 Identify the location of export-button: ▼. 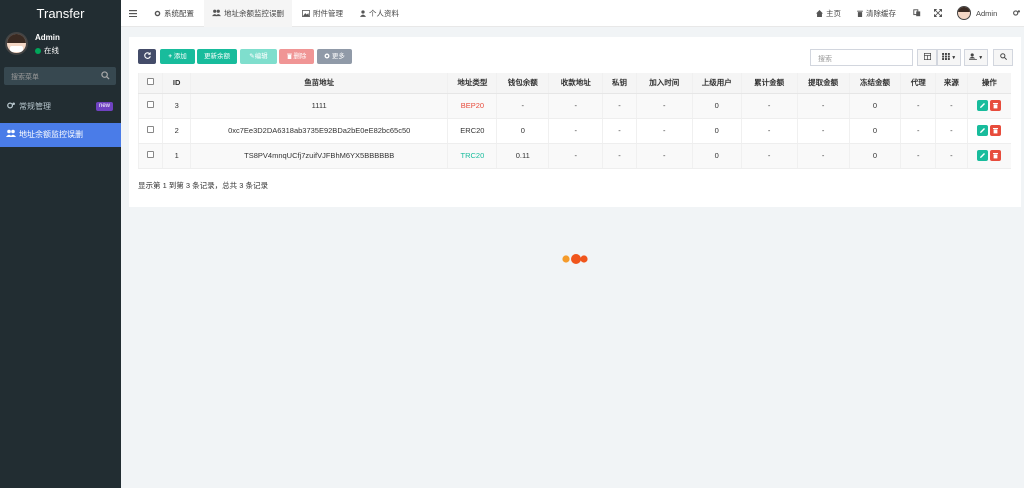
(976, 57).